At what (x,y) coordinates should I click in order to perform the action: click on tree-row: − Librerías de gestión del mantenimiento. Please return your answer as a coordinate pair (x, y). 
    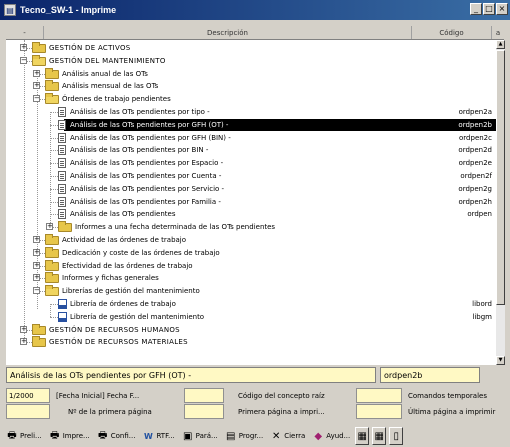
    Looking at the image, I should click on (251, 291).